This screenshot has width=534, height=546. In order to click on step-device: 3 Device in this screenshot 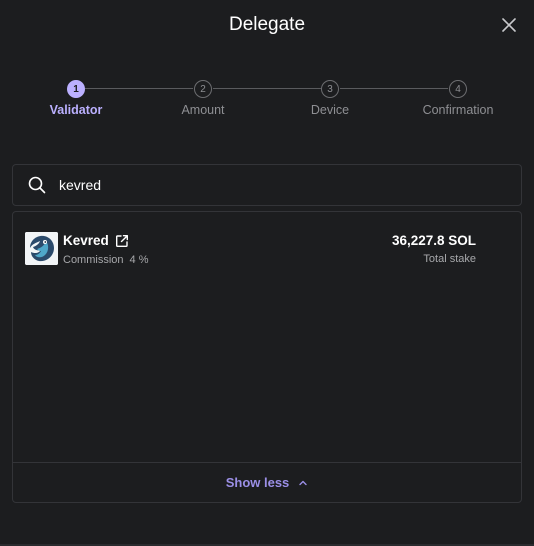, I will do `click(330, 98)`.